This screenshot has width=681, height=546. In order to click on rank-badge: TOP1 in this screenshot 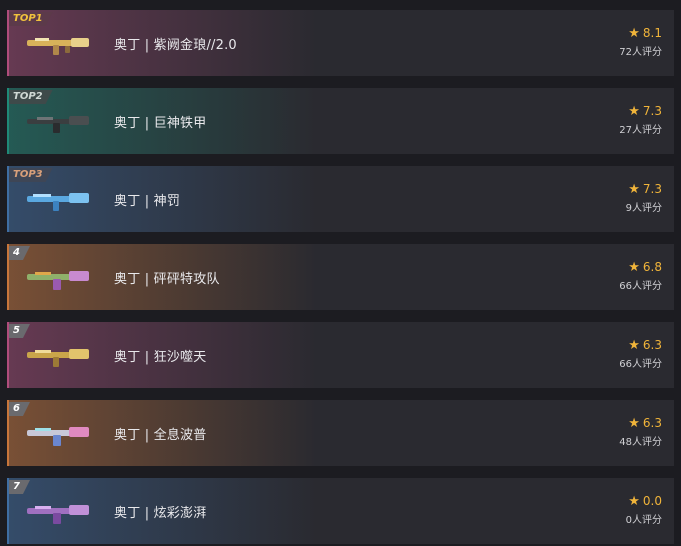, I will do `click(31, 19)`.